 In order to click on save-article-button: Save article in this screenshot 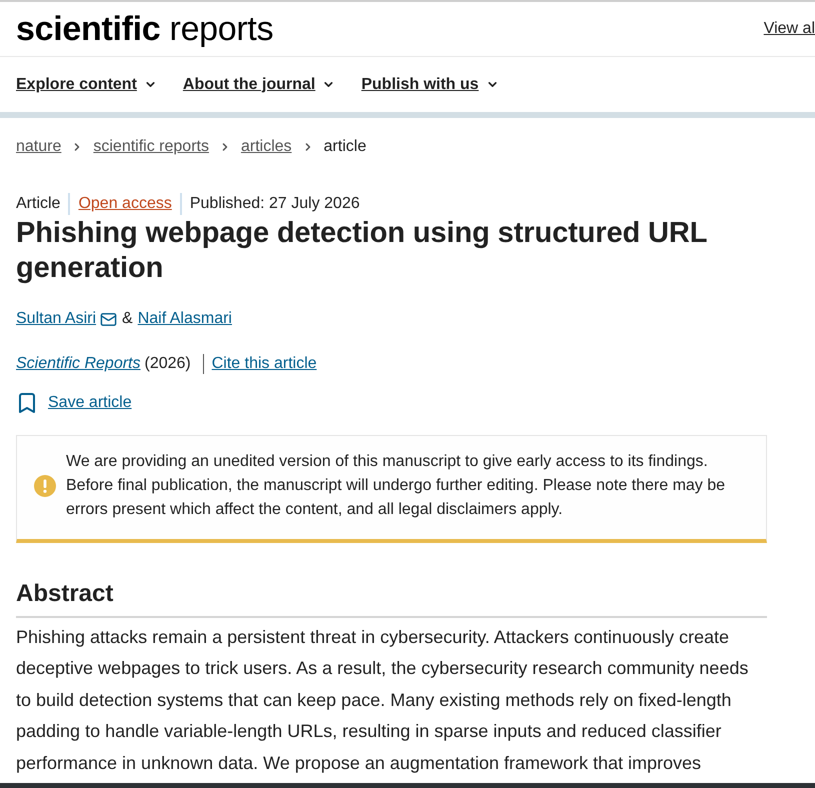, I will do `click(74, 403)`.